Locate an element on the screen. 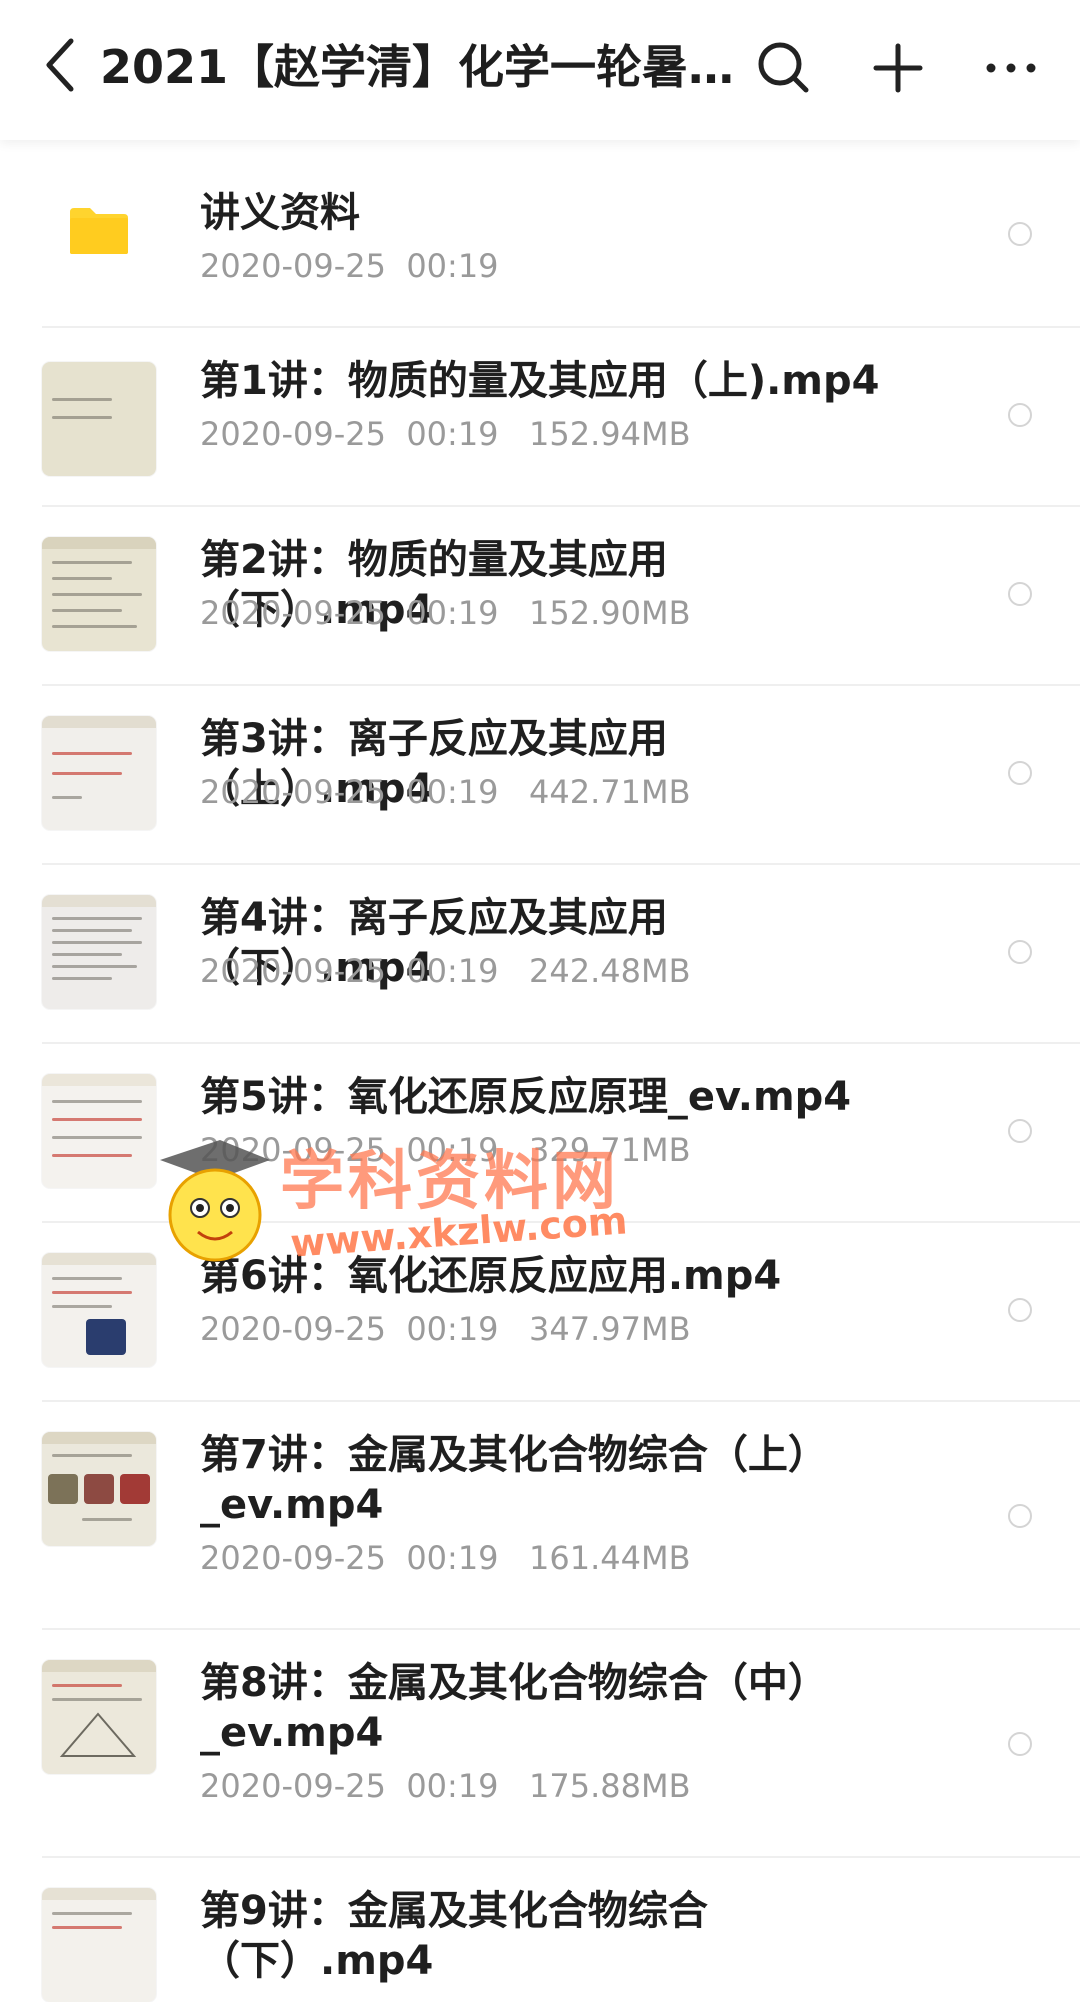 The image size is (1080, 2002). folder-icon is located at coordinates (99, 231).